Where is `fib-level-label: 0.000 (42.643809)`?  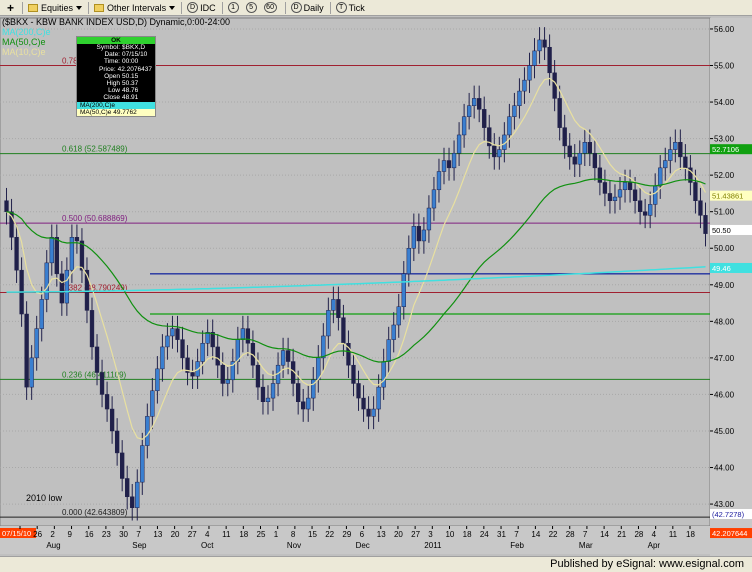
fib-level-label: 0.000 (42.643809) is located at coordinates (95, 512).